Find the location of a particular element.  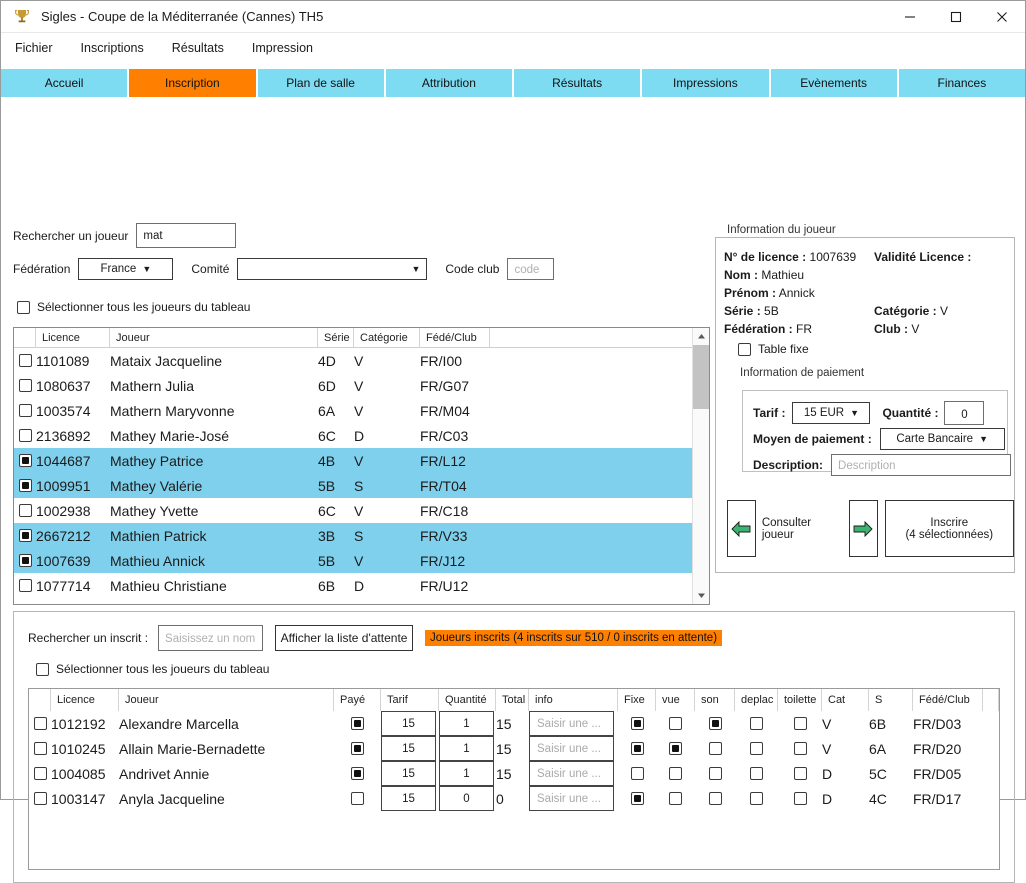

scroll-up-icon is located at coordinates (701, 336).